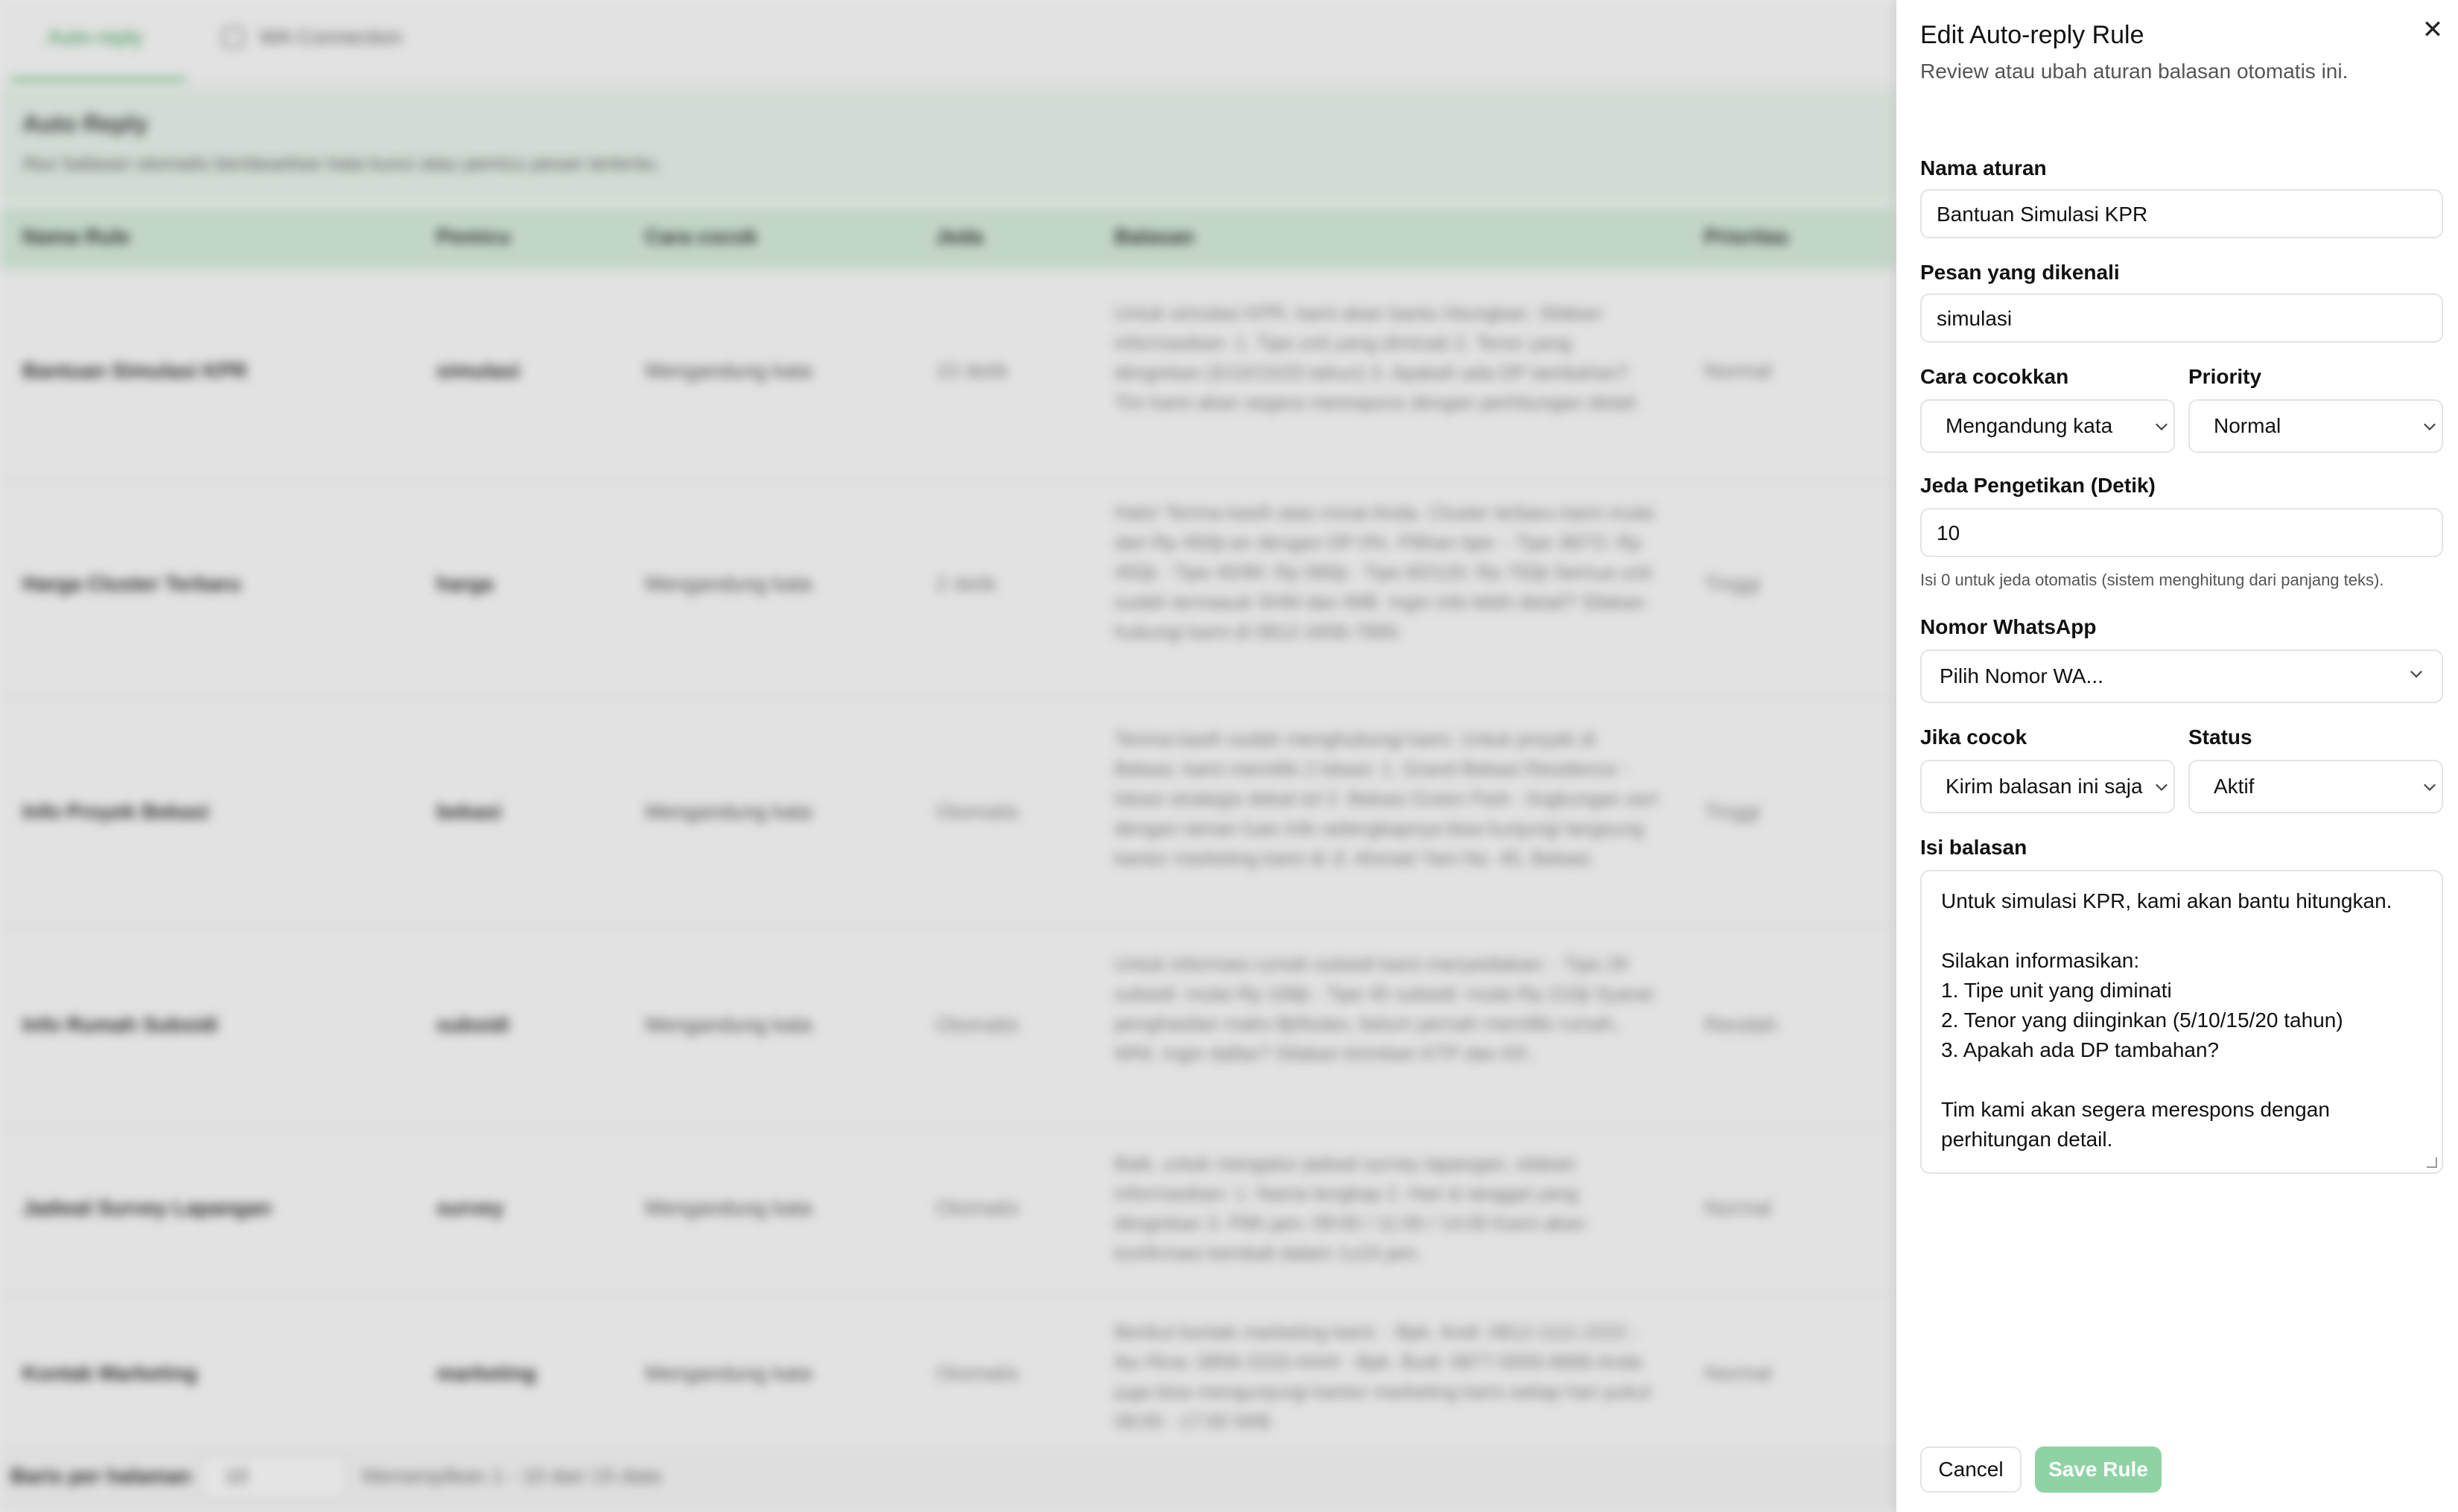 The image size is (2458, 1512). I want to click on on-match-select: Kirim balasan ini saja, so click(2048, 787).